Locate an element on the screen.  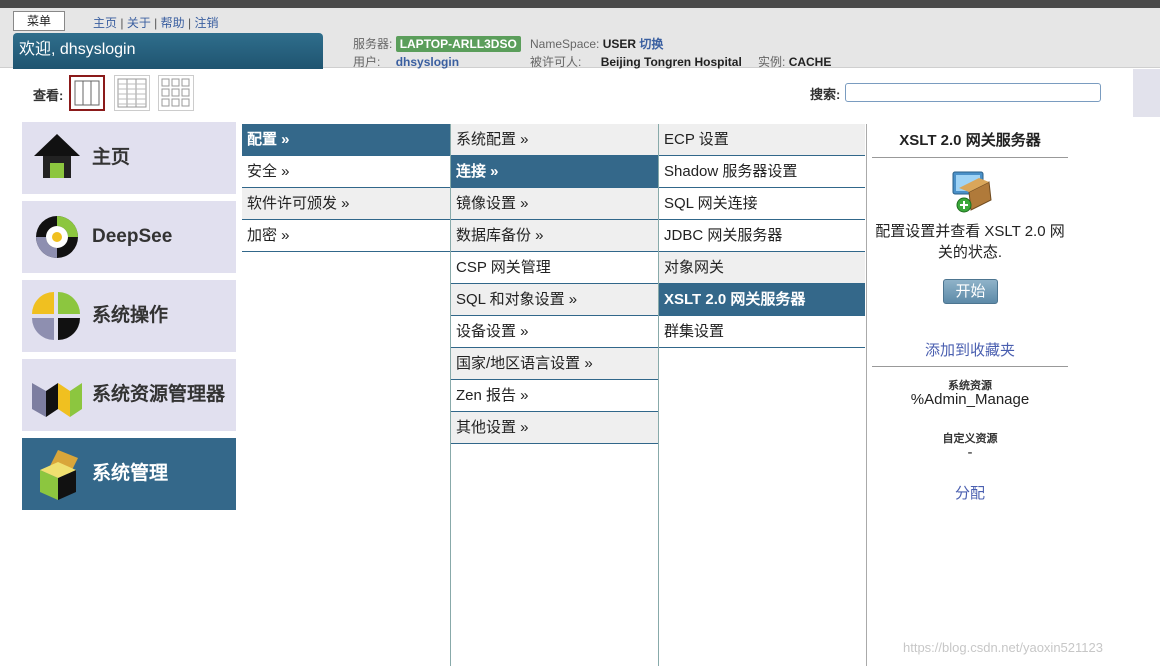
tile-system-admin-label: 系统管理 is located at coordinates (130, 473).